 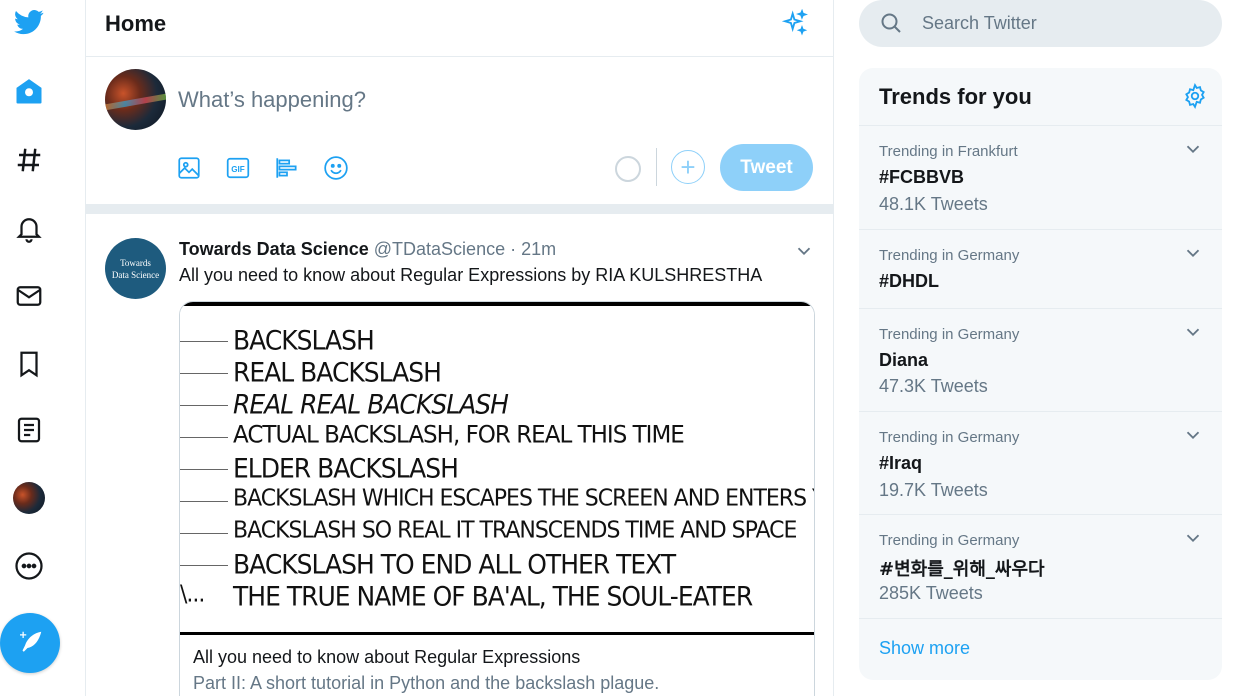 What do you see at coordinates (1040, 269) in the screenshot?
I see `trend-item: Trending in Germany #DHDL` at bounding box center [1040, 269].